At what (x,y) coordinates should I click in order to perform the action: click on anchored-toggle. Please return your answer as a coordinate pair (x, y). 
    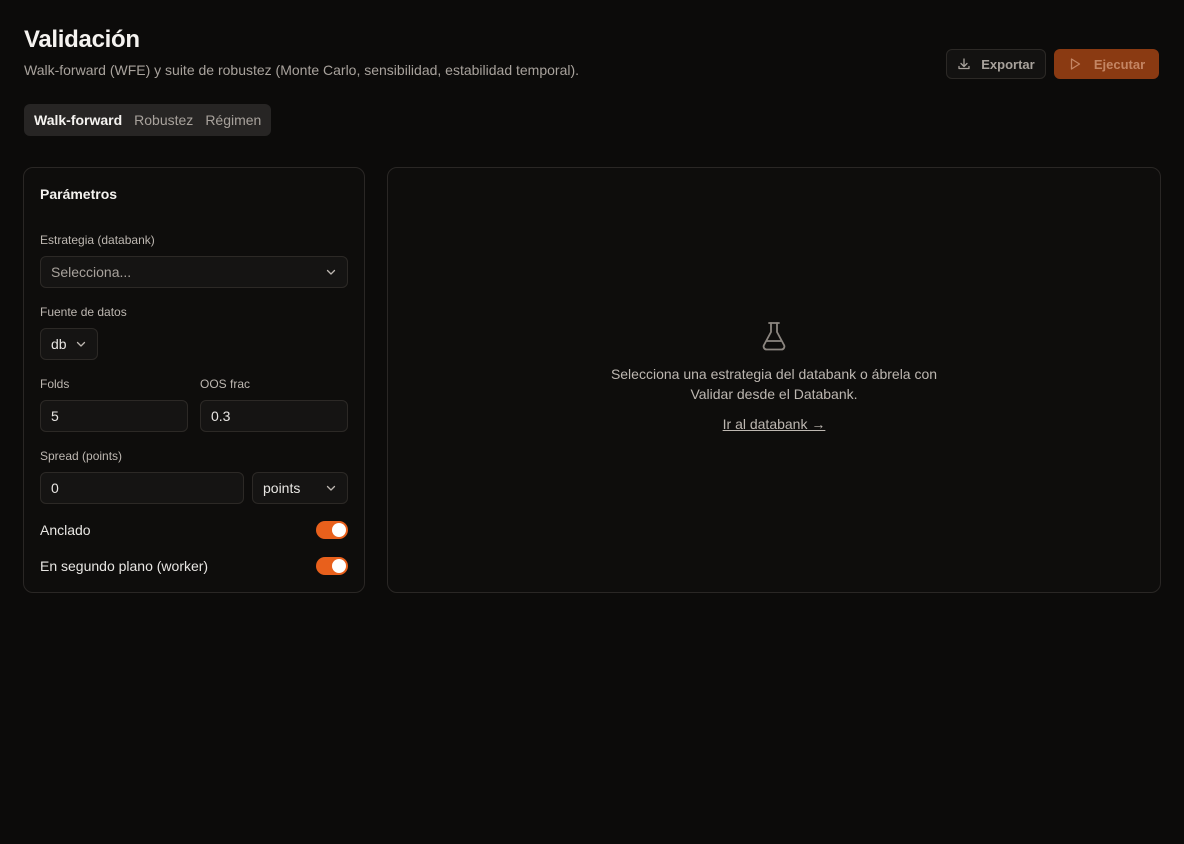
    Looking at the image, I should click on (332, 530).